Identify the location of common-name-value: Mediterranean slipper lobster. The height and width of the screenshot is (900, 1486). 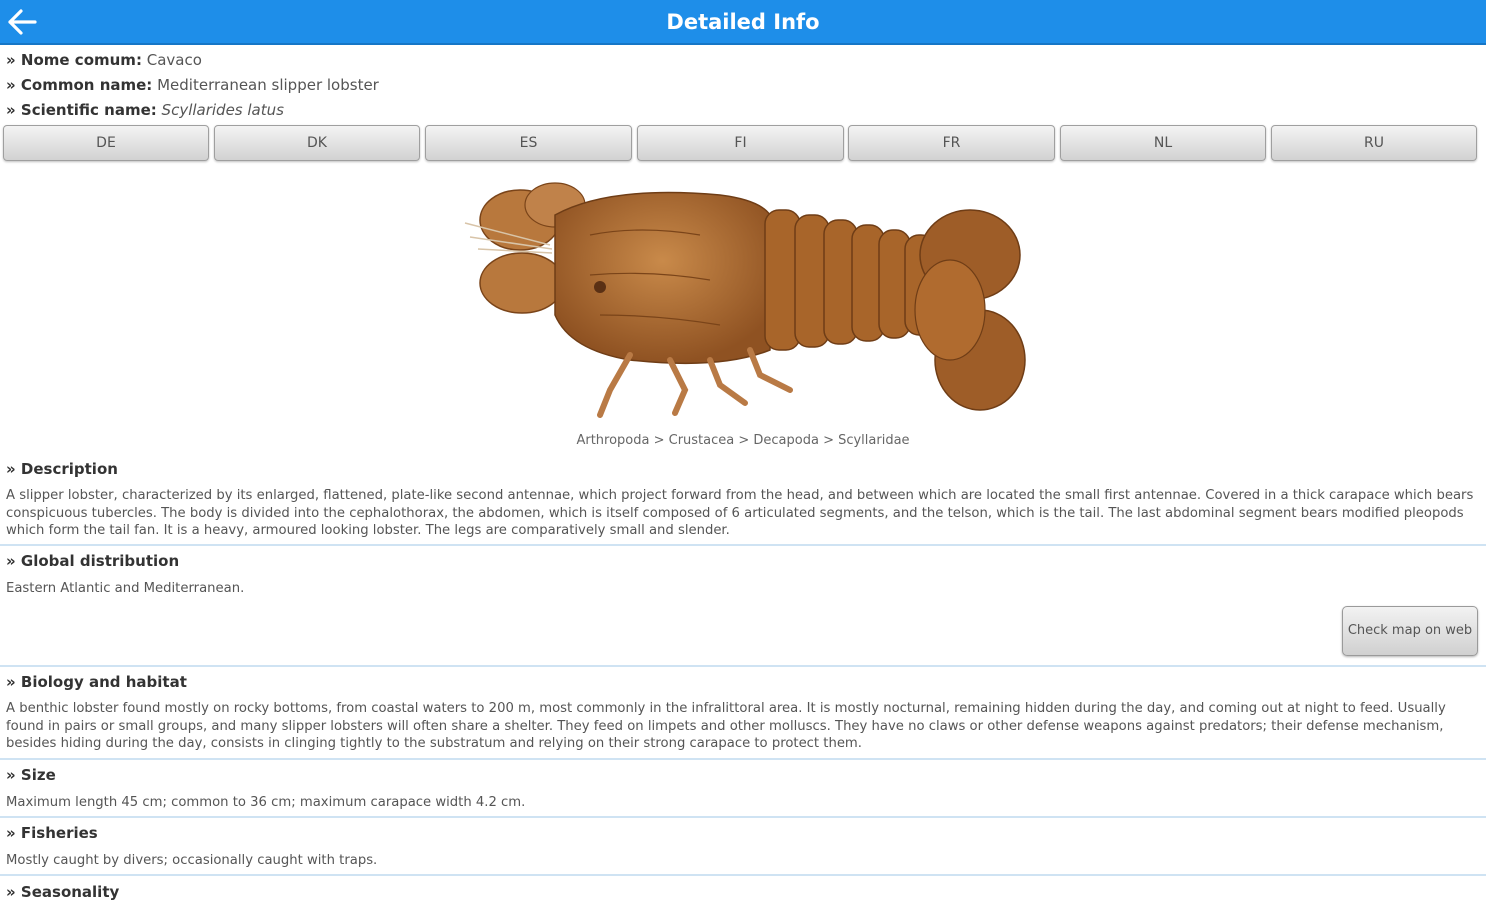
(268, 85).